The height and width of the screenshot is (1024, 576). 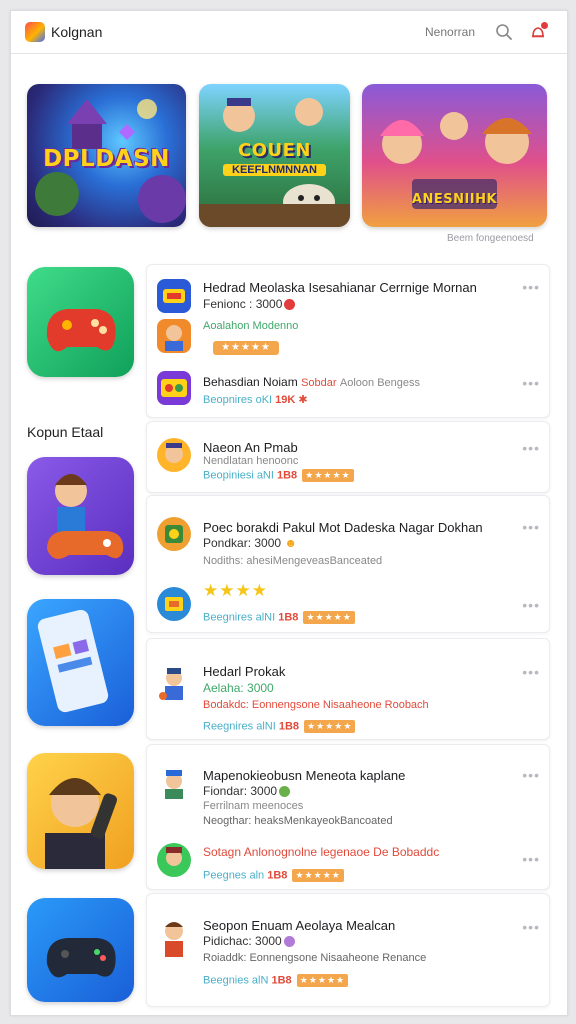 What do you see at coordinates (238, 688) in the screenshot?
I see `item-subtitle: Aelaha: 3000` at bounding box center [238, 688].